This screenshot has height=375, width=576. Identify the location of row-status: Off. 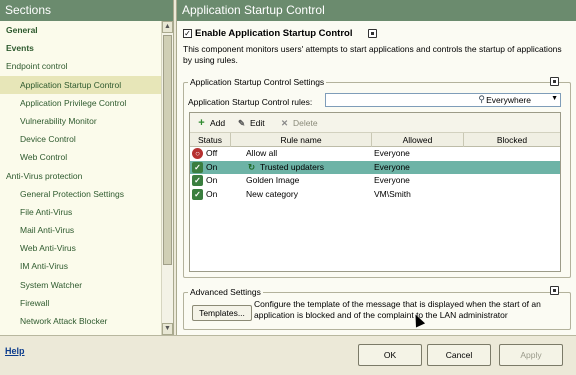
(212, 153).